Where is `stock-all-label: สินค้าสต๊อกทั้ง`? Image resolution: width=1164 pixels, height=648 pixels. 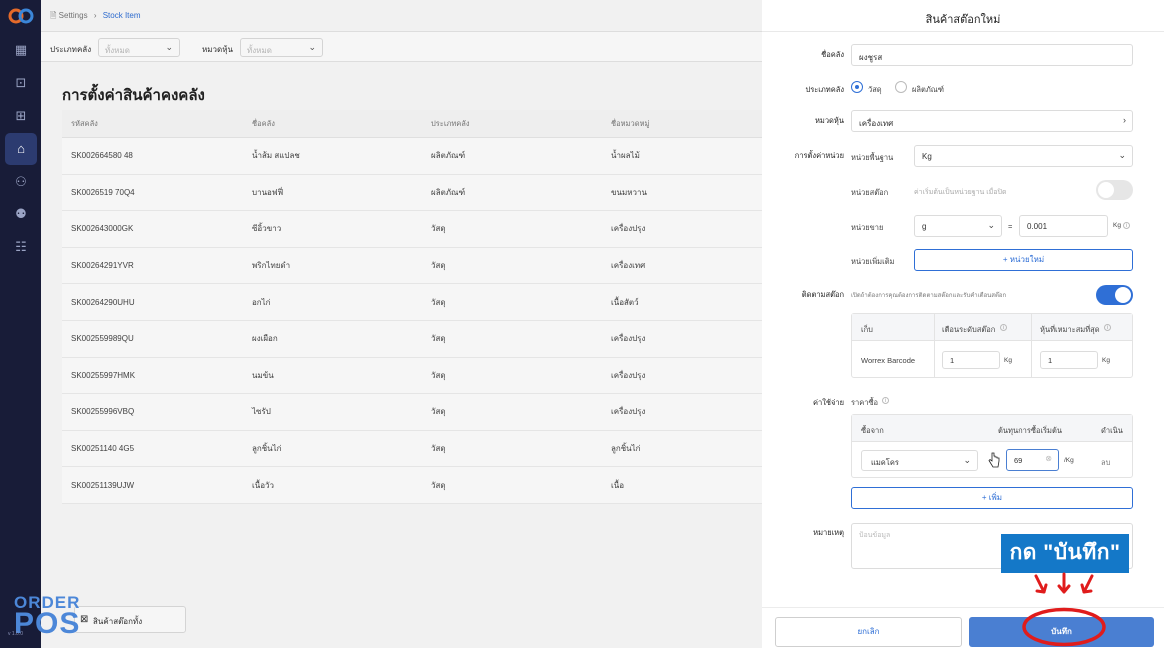 stock-all-label: สินค้าสต๊อกทั้ง is located at coordinates (118, 621).